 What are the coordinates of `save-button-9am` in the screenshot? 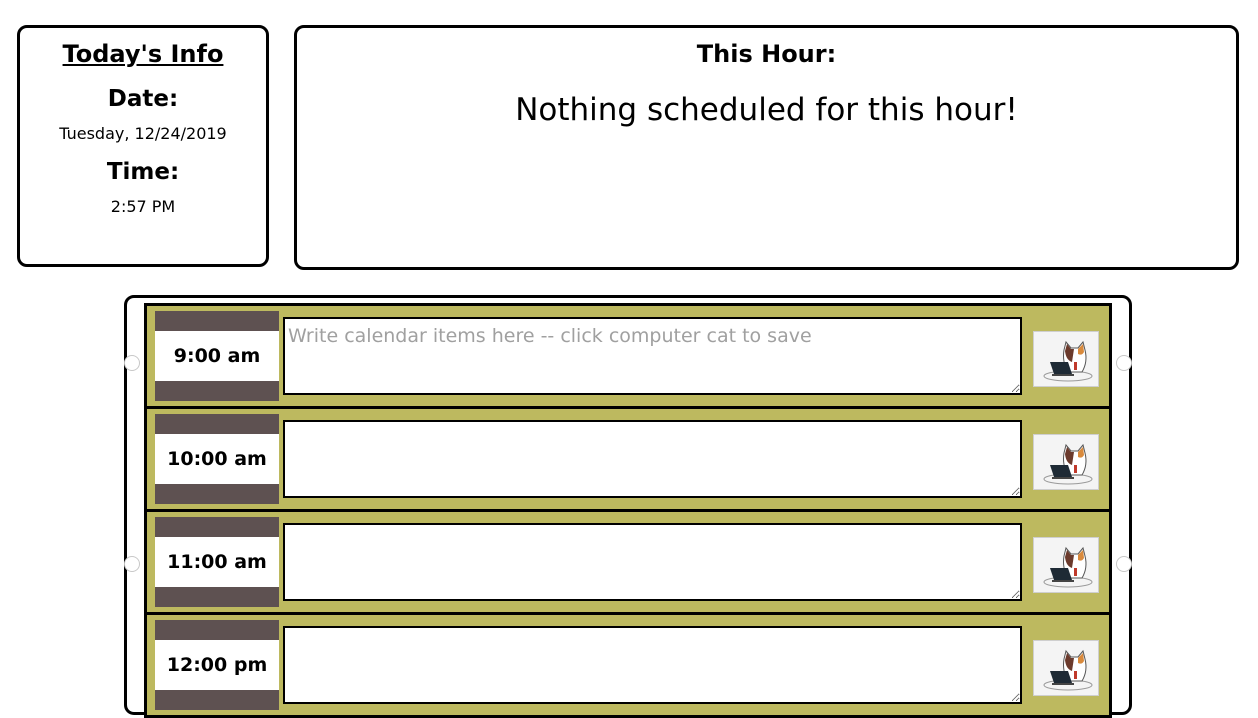 It's located at (1066, 359).